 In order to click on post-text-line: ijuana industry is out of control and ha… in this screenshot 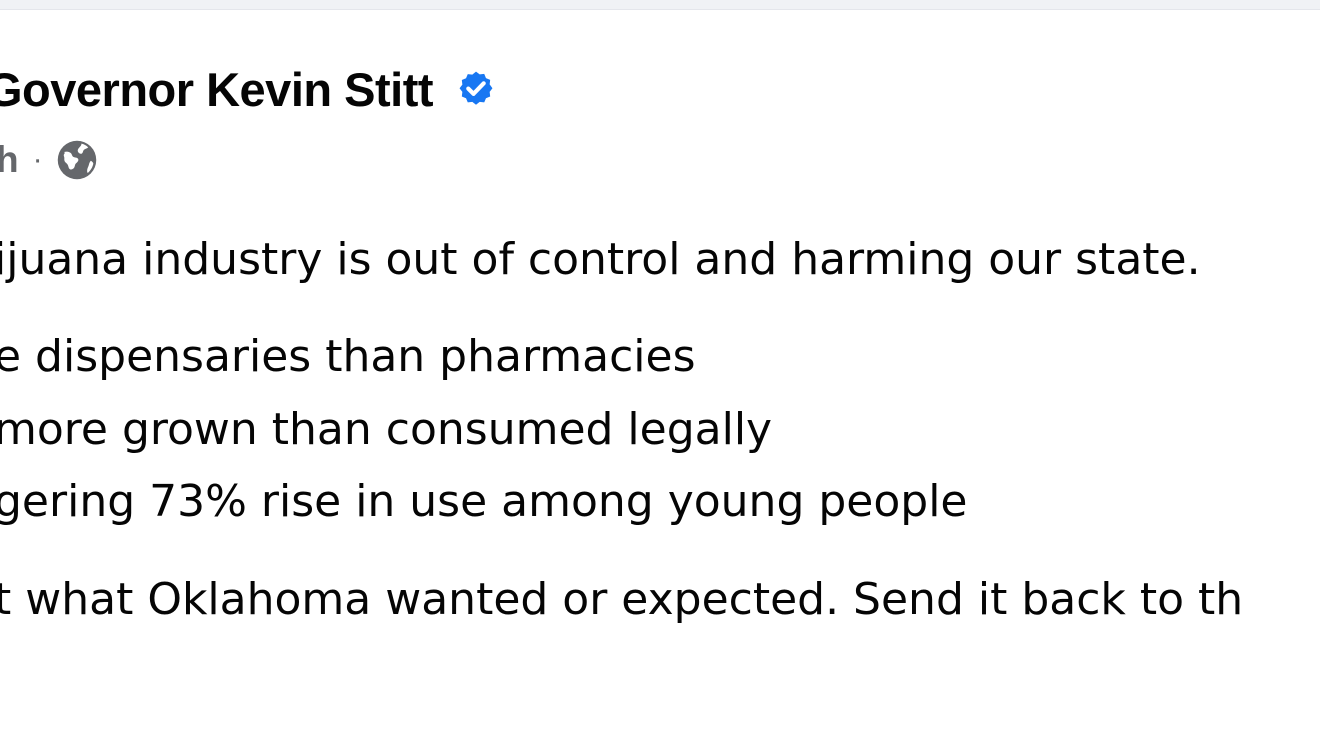, I will do `click(600, 259)`.